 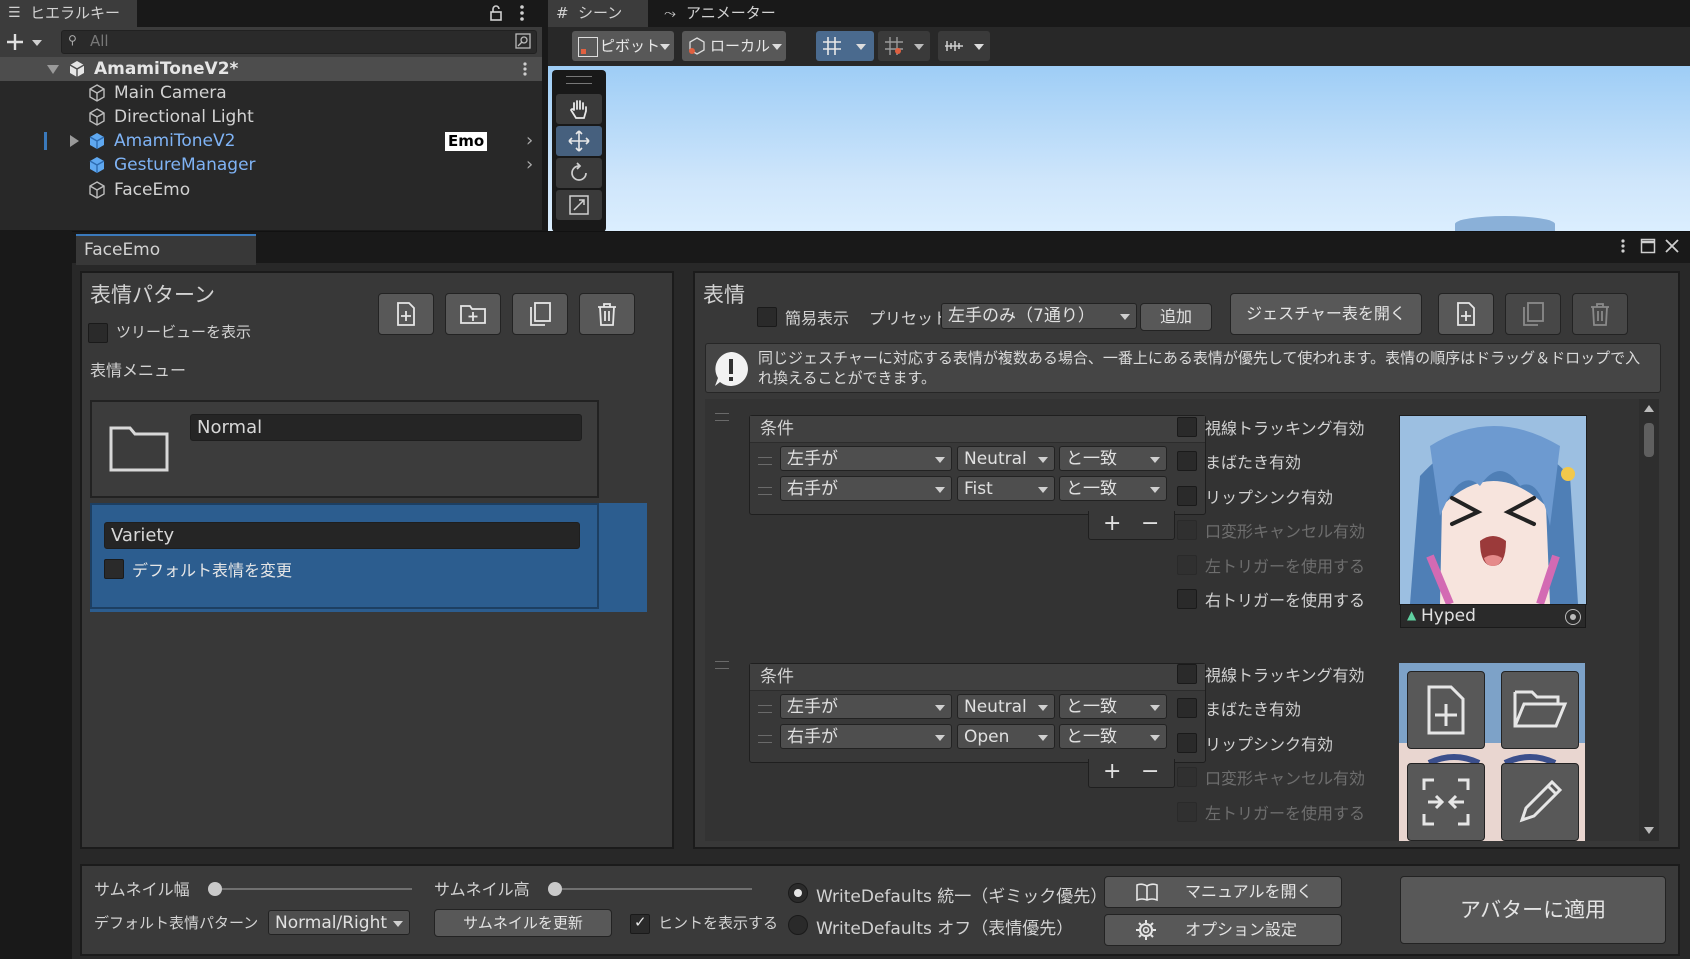 What do you see at coordinates (344, 449) in the screenshot?
I see `folder-item: Normal` at bounding box center [344, 449].